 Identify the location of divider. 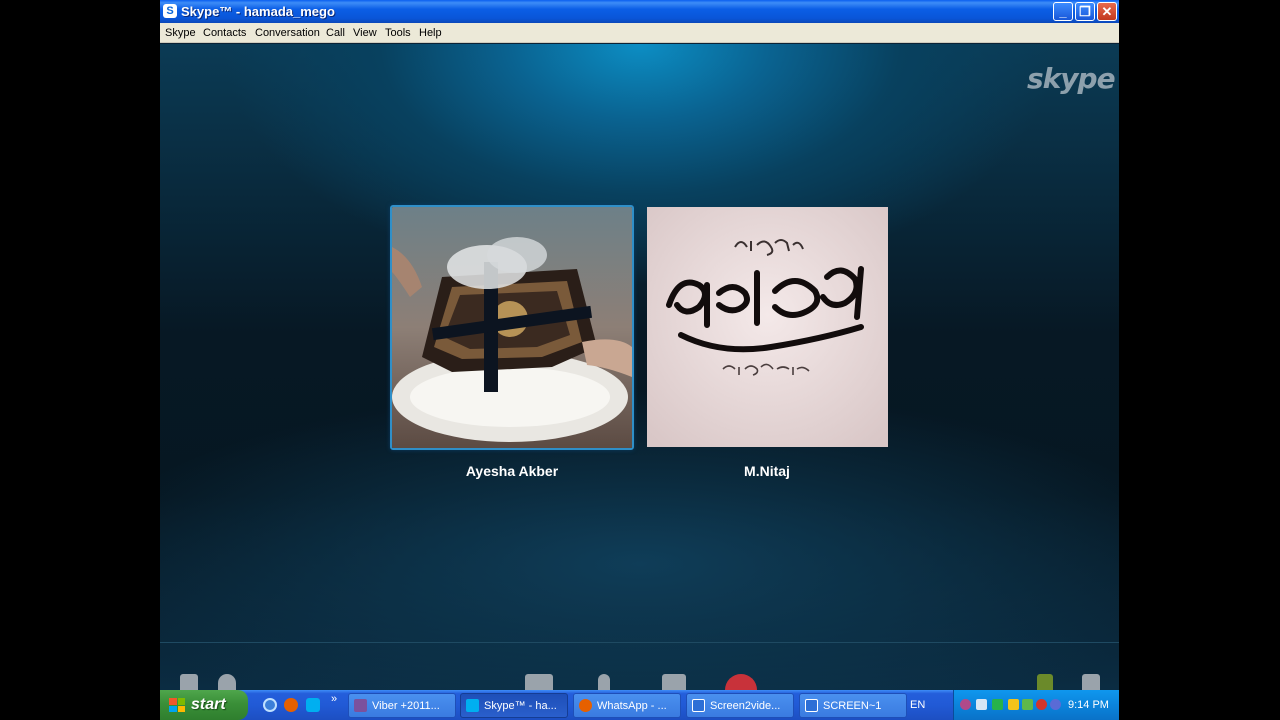
(639, 642).